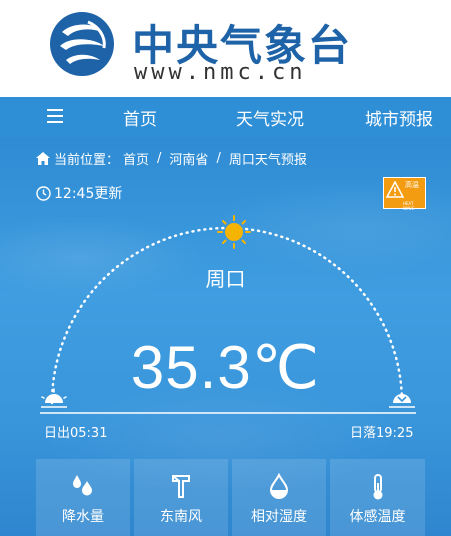 This screenshot has width=451, height=536. I want to click on sun-icon, so click(234, 232).